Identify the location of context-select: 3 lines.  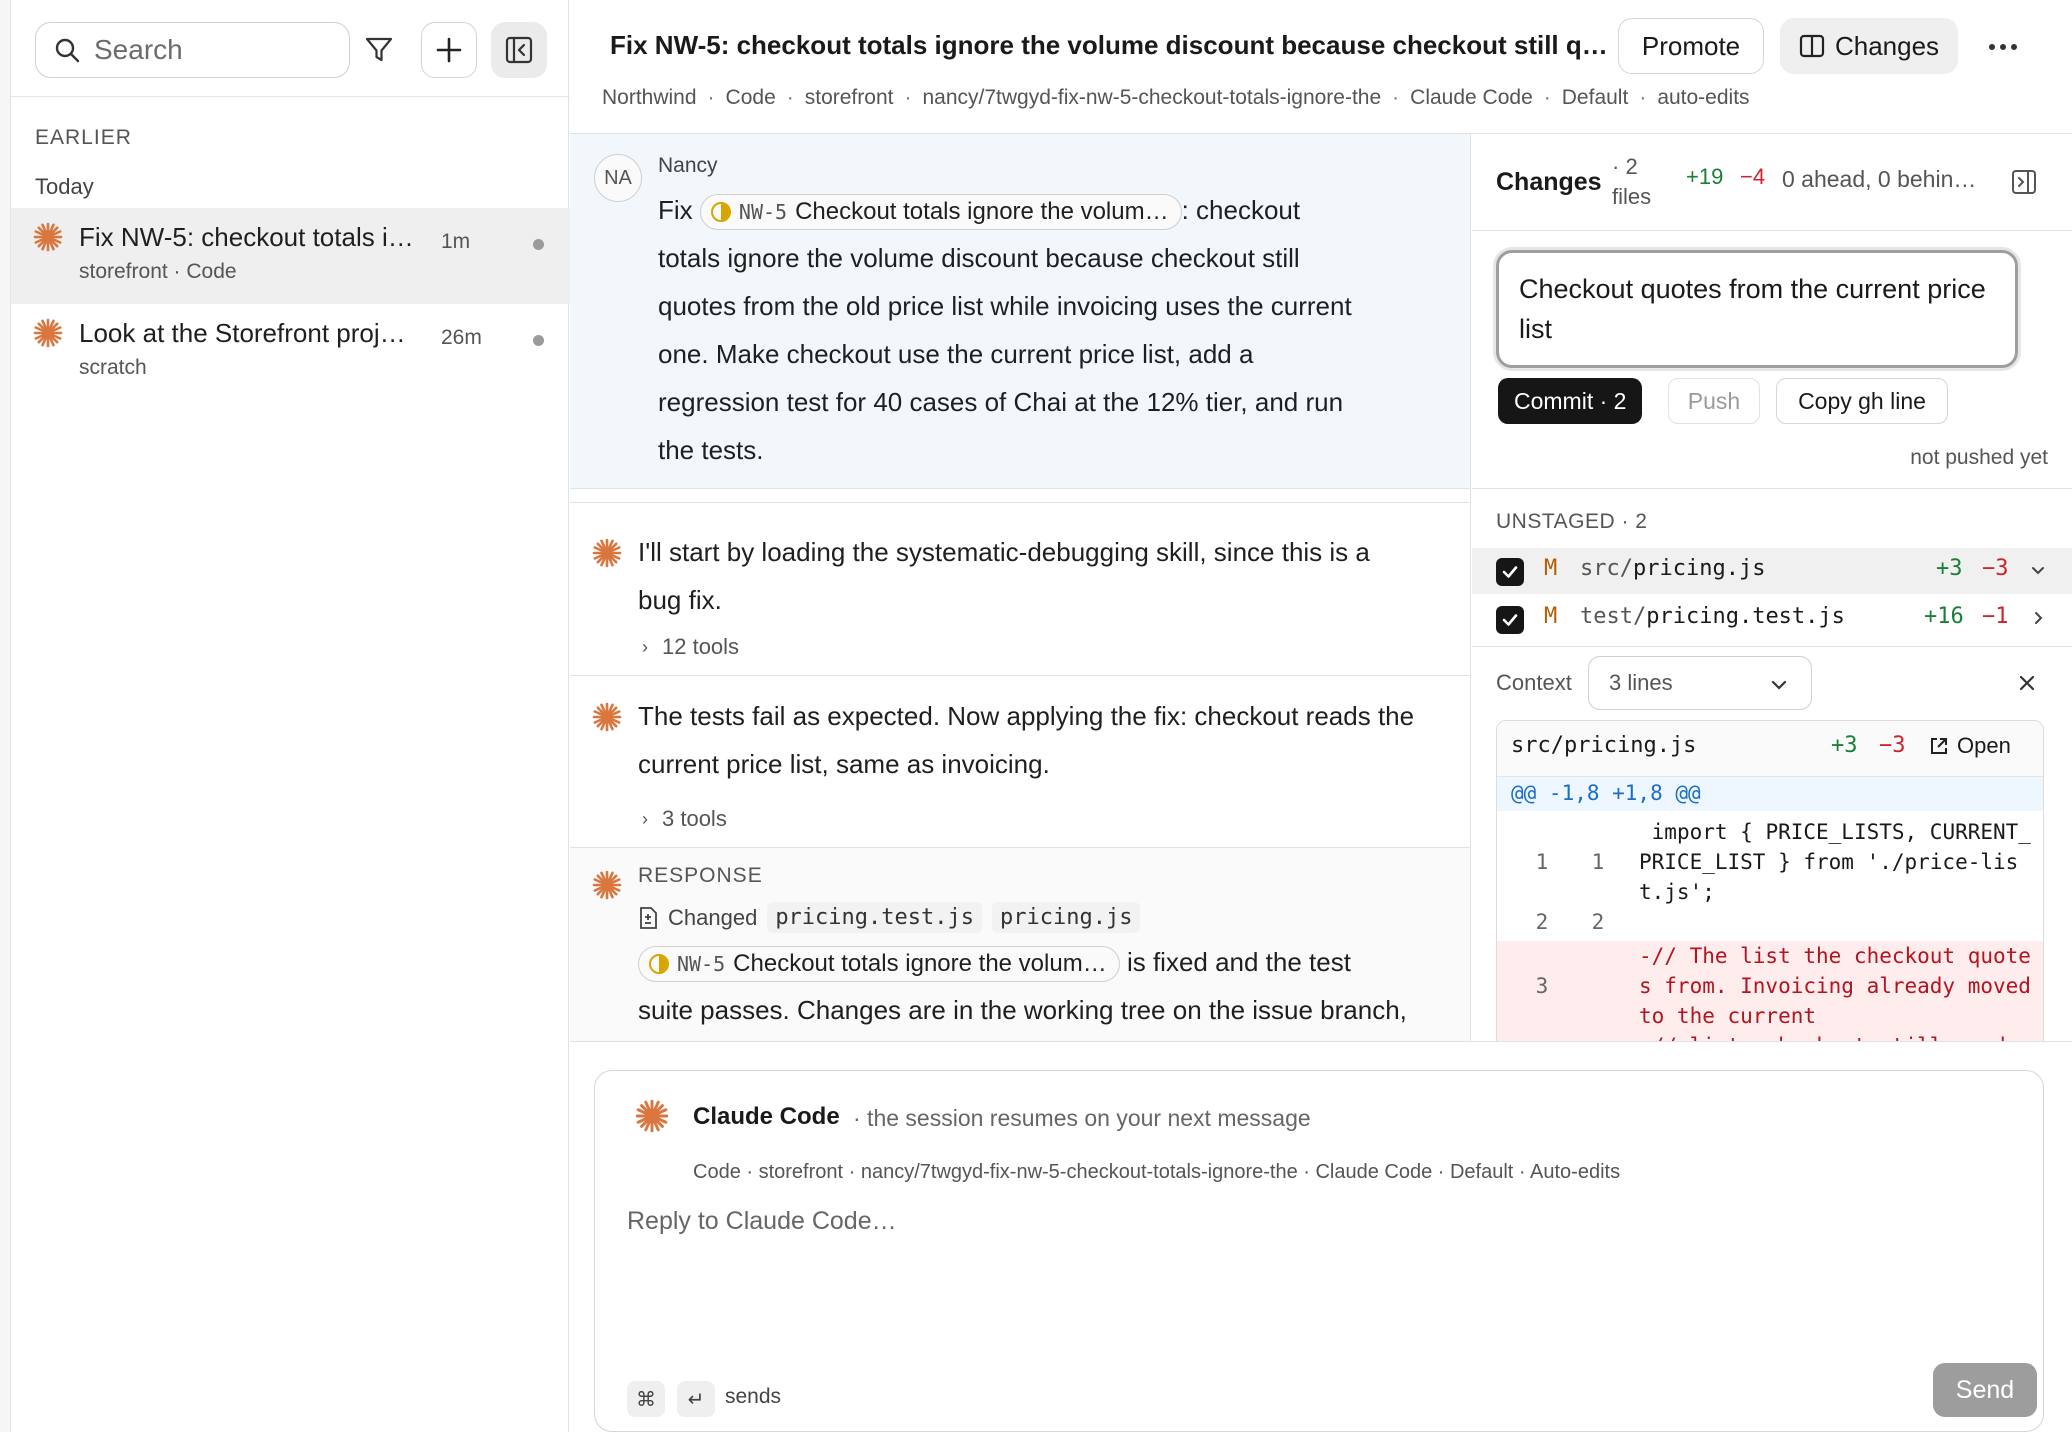
(1700, 683).